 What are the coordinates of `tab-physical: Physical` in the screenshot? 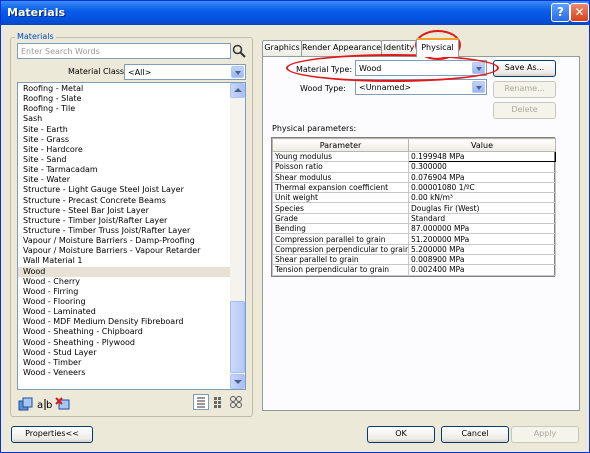 It's located at (437, 47).